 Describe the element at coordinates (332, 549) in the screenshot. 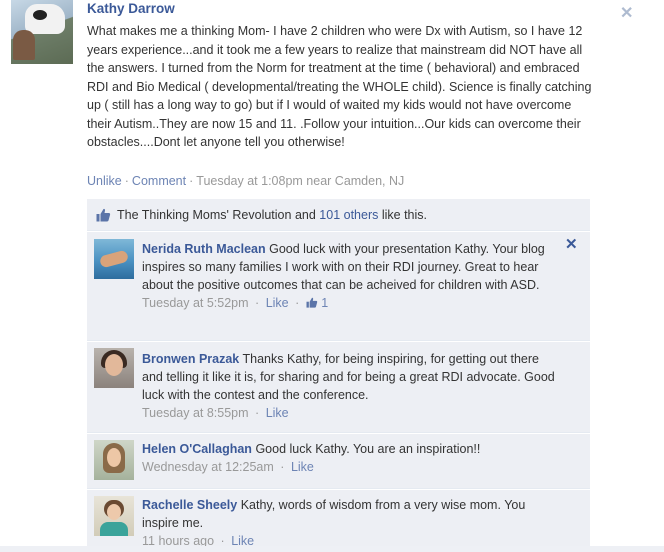

I see `bottom-divider` at that location.